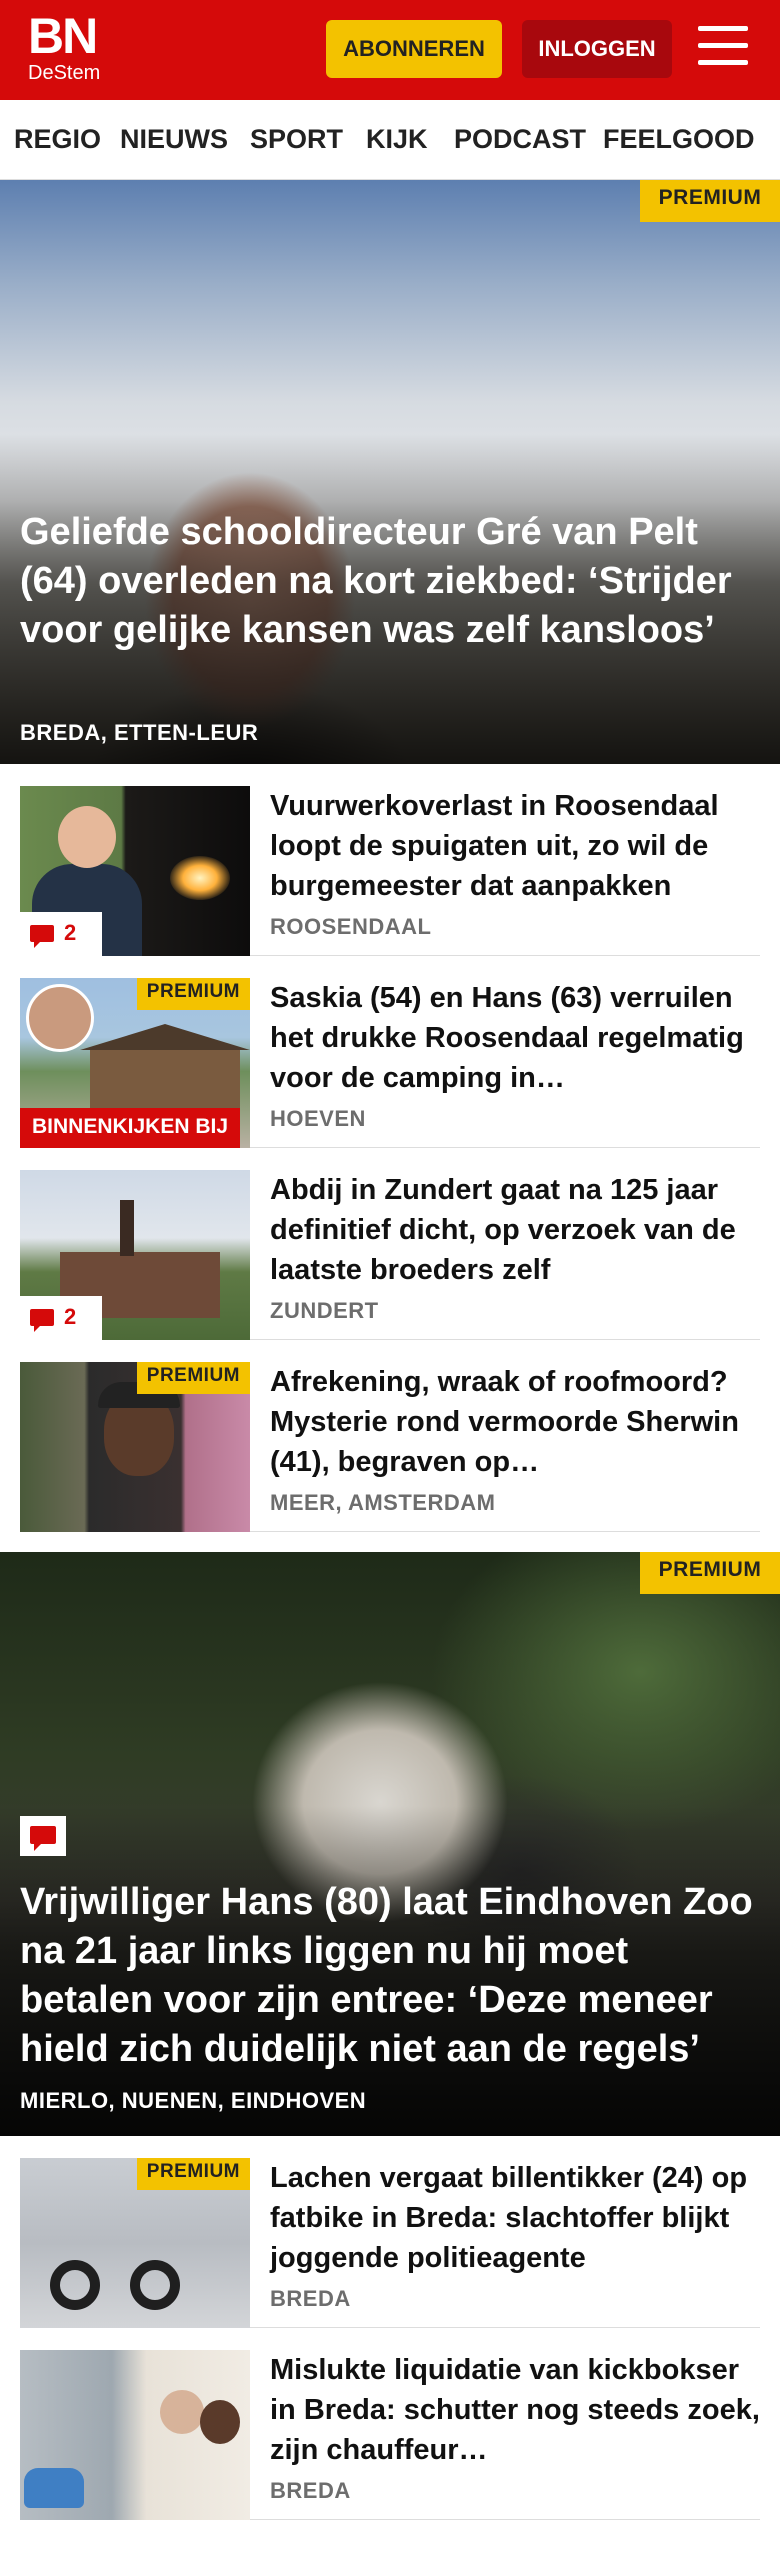 The width and height of the screenshot is (780, 2560). Describe the element at coordinates (725, 49) in the screenshot. I see `hamburger-menu-icon` at that location.